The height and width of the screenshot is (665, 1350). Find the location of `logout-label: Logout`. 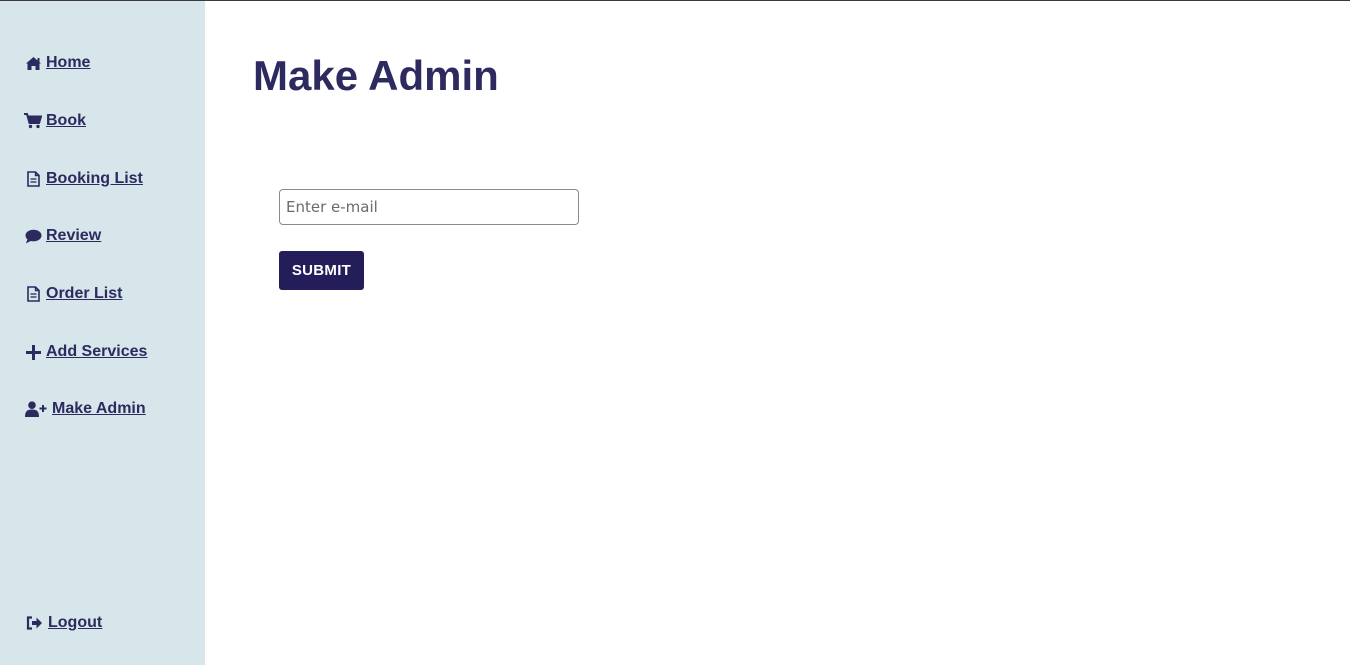

logout-label: Logout is located at coordinates (75, 622).